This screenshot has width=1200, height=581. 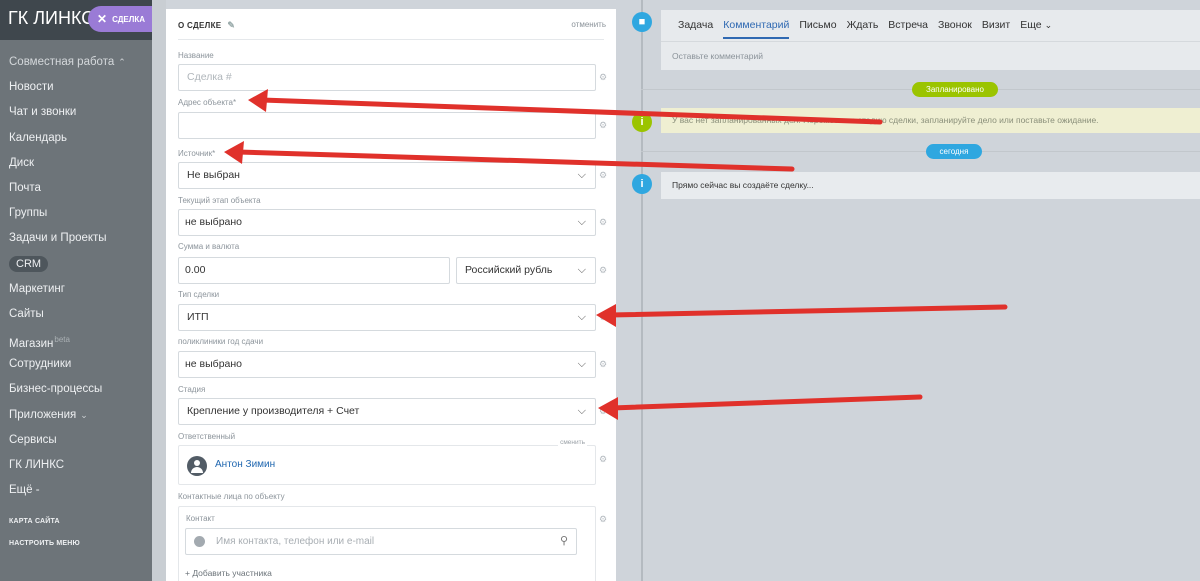 I want to click on sidebar-item-label: CRM, so click(x=29, y=263).